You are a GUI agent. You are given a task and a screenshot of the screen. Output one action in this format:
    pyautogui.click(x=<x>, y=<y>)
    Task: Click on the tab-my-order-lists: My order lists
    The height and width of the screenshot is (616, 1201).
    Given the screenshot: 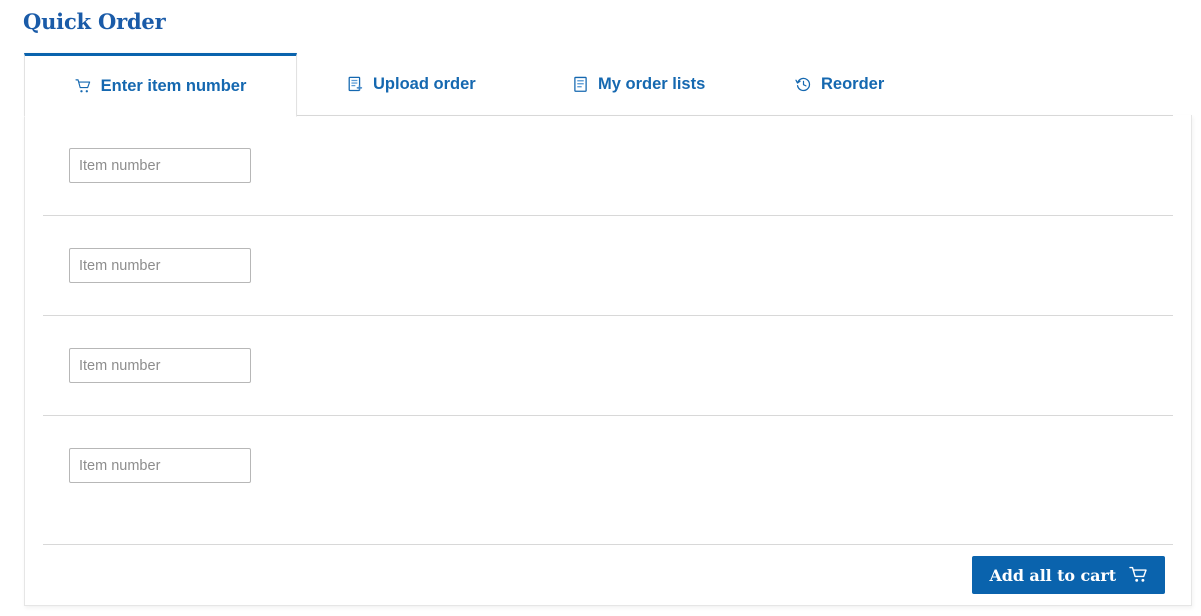 What is the action you would take?
    pyautogui.click(x=639, y=84)
    